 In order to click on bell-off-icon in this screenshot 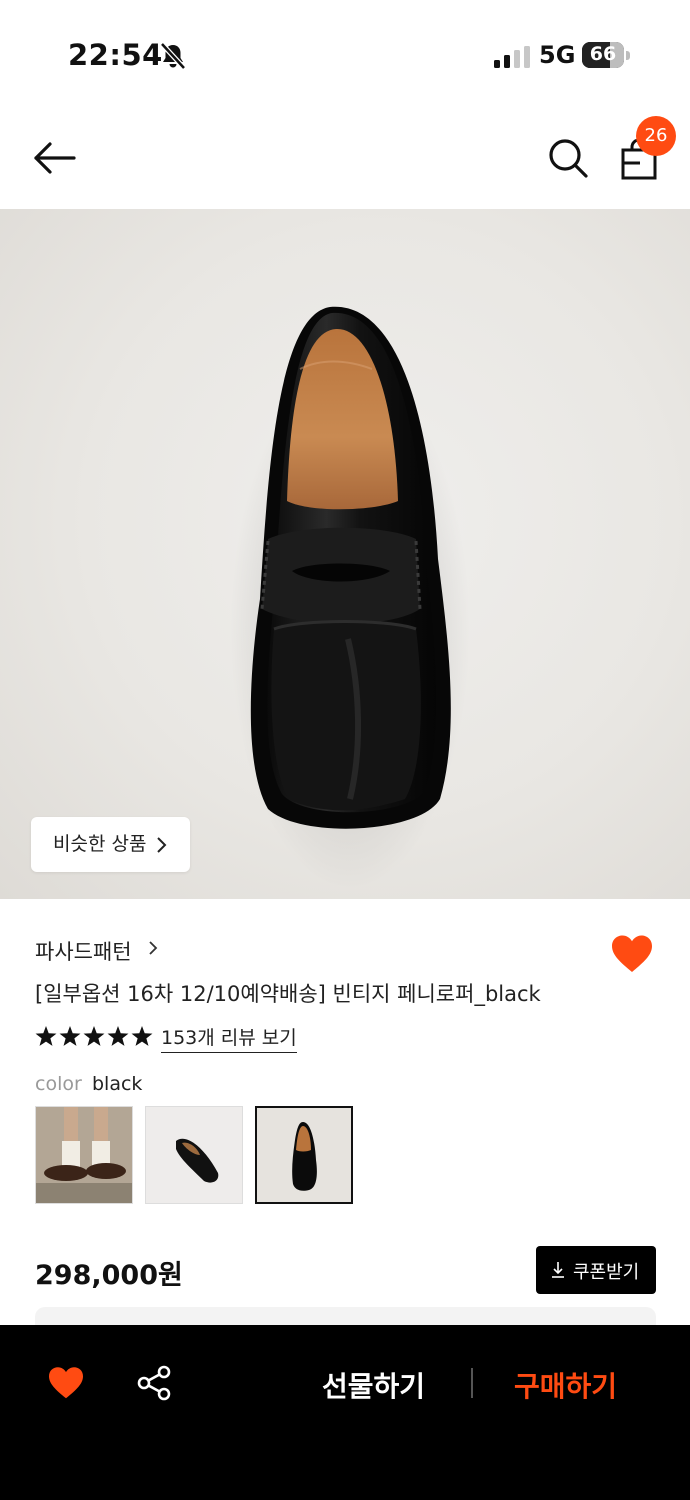, I will do `click(173, 56)`.